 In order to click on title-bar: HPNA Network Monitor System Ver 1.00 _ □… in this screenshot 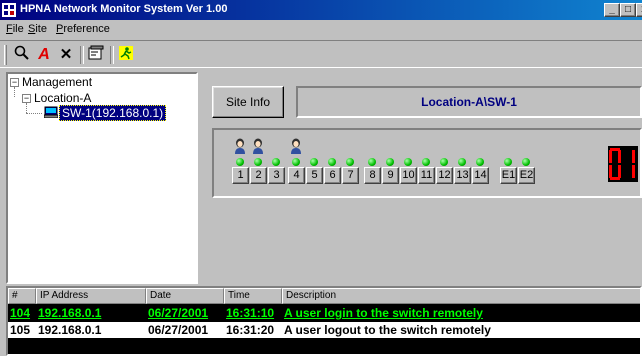, I will do `click(321, 10)`.